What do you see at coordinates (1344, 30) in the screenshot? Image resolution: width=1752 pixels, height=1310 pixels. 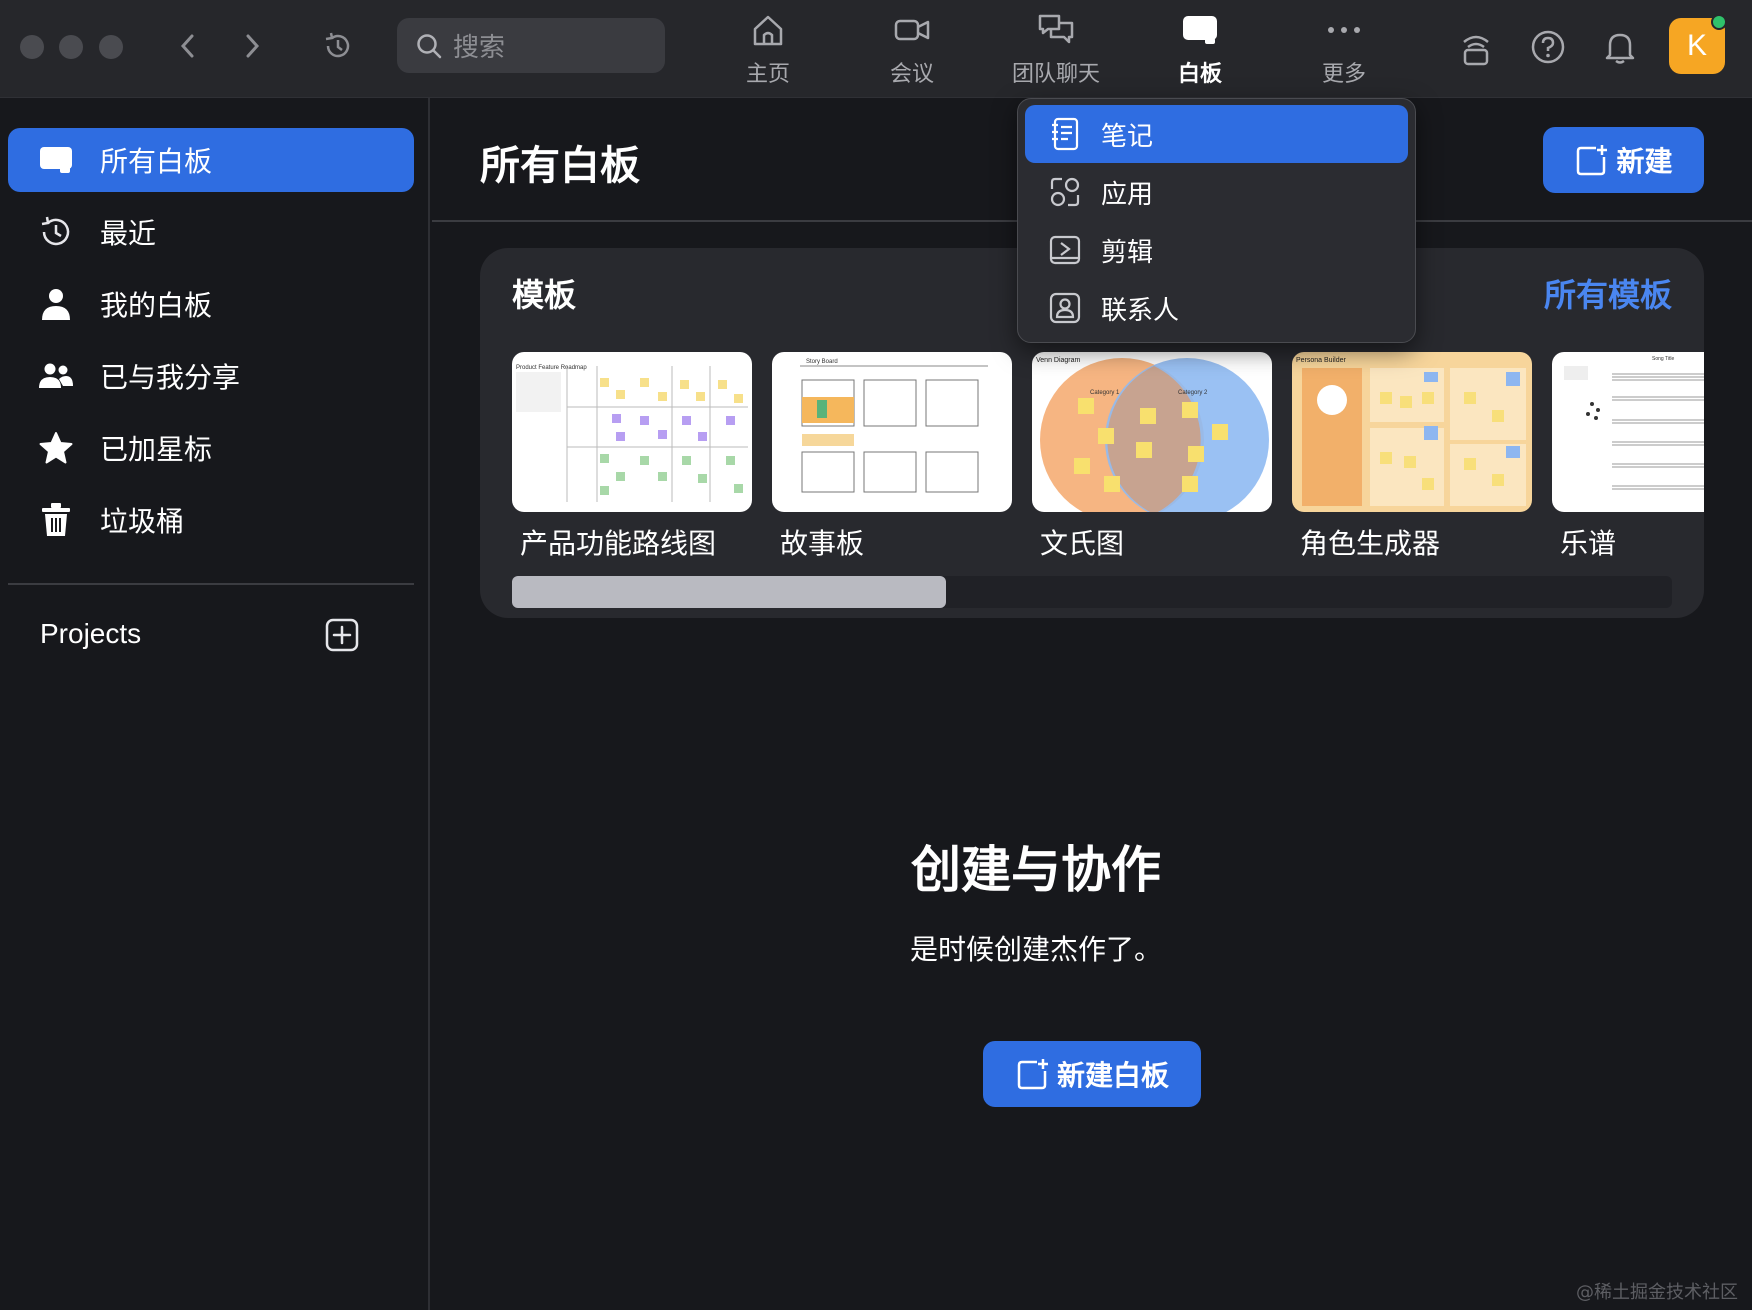 I see `more-icon` at bounding box center [1344, 30].